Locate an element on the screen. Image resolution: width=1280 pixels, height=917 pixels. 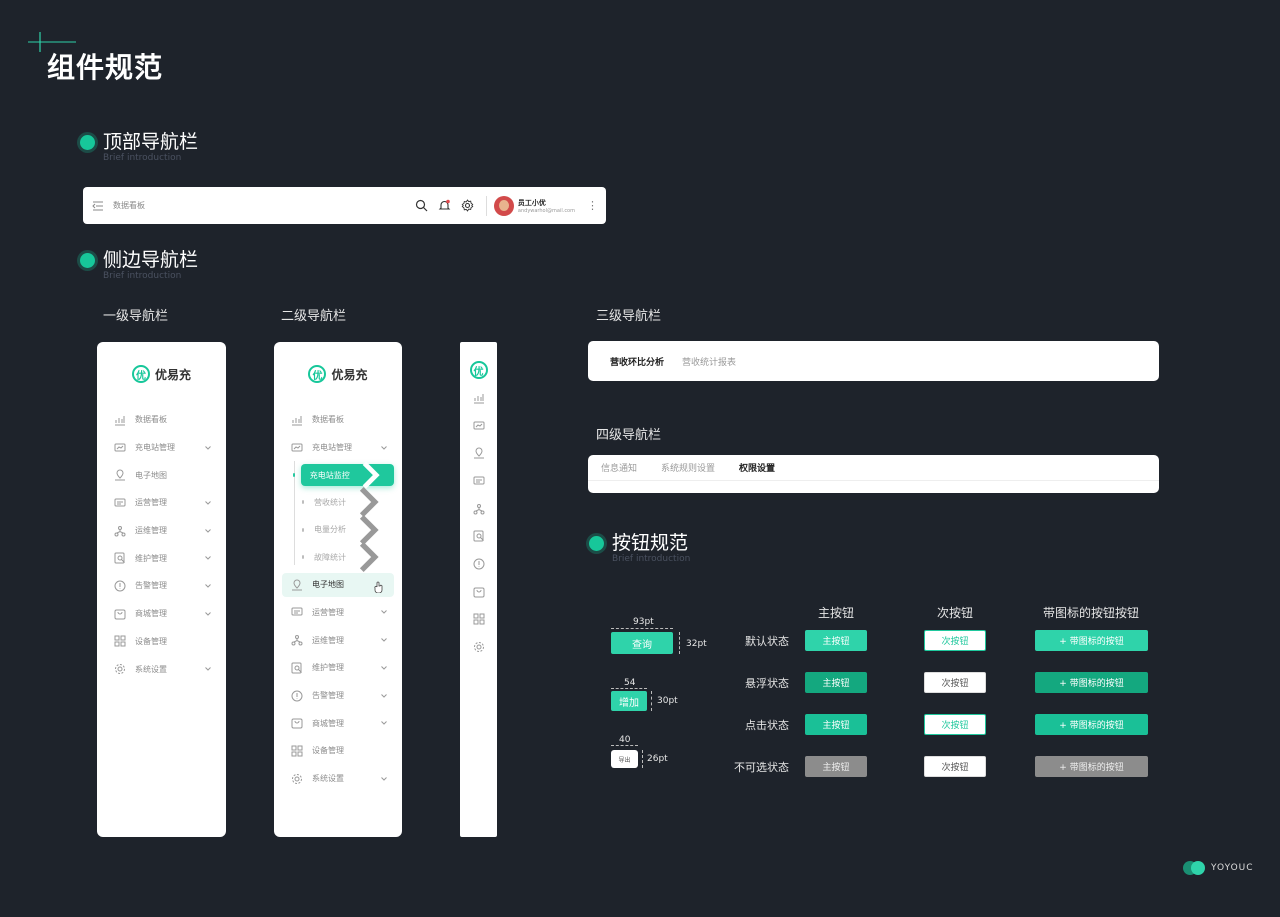
tab: 系统规则设置 is located at coordinates (688, 467).